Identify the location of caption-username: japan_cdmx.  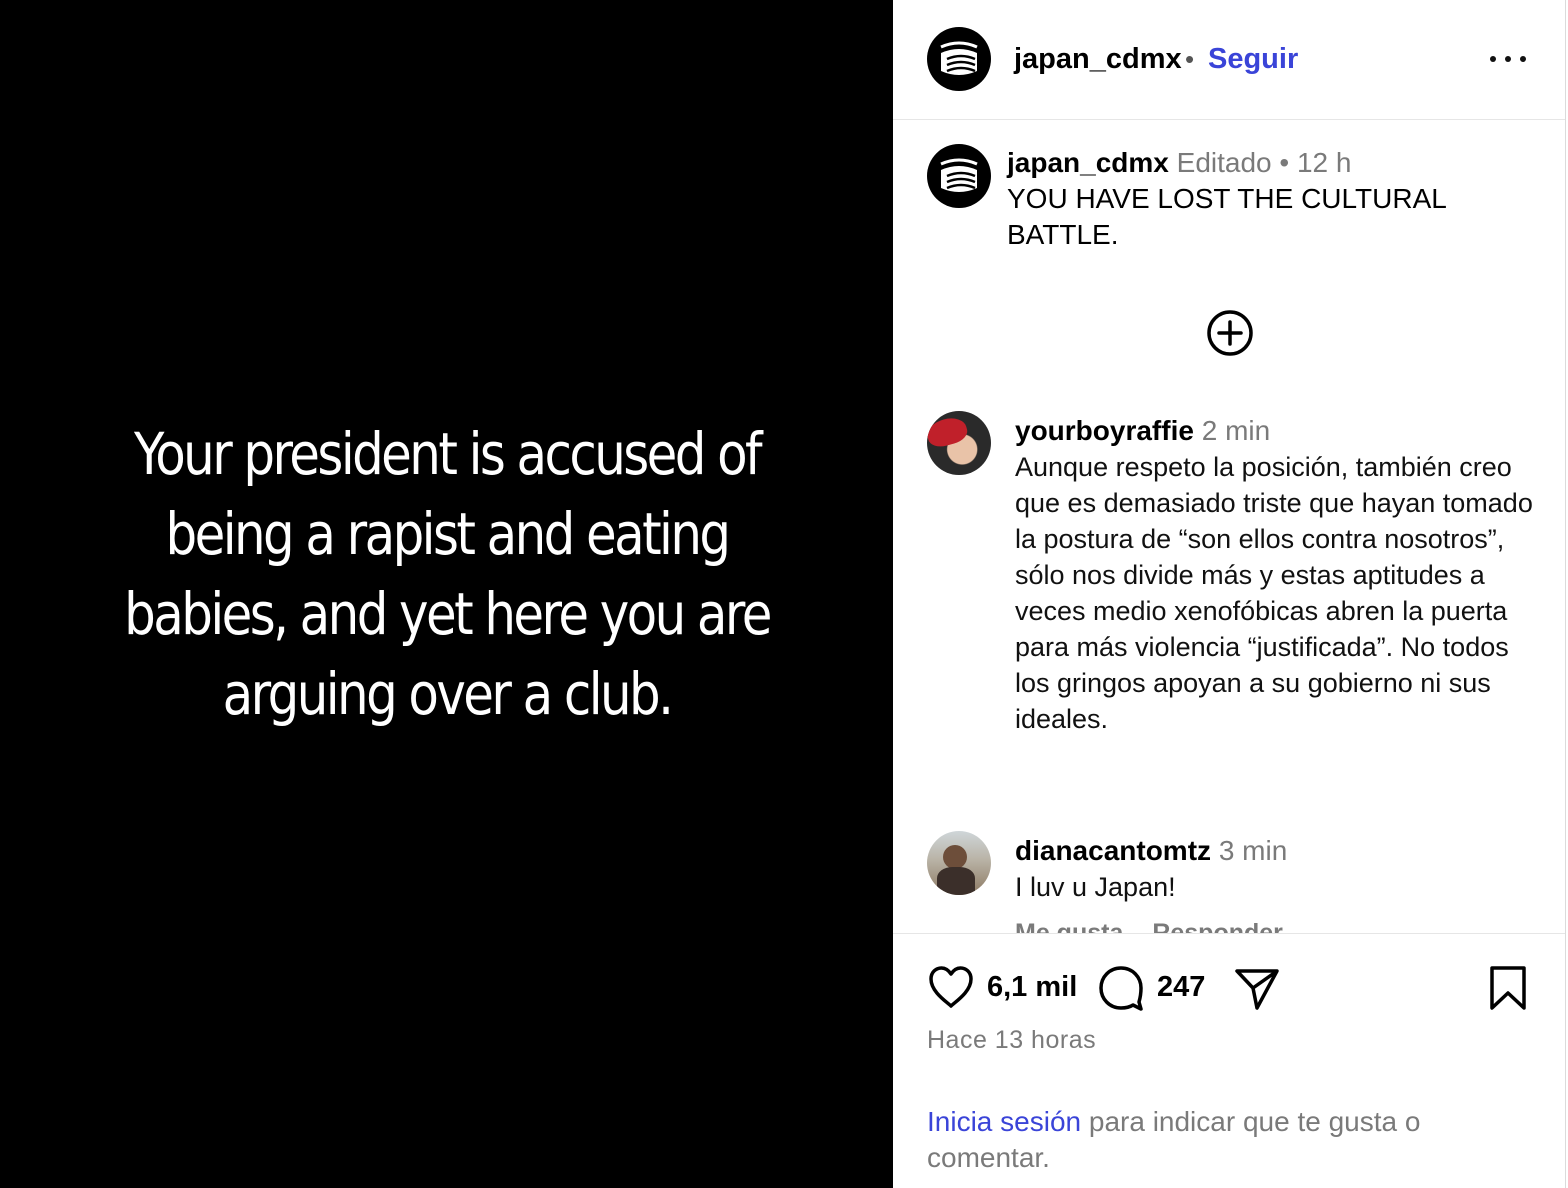
(1088, 162).